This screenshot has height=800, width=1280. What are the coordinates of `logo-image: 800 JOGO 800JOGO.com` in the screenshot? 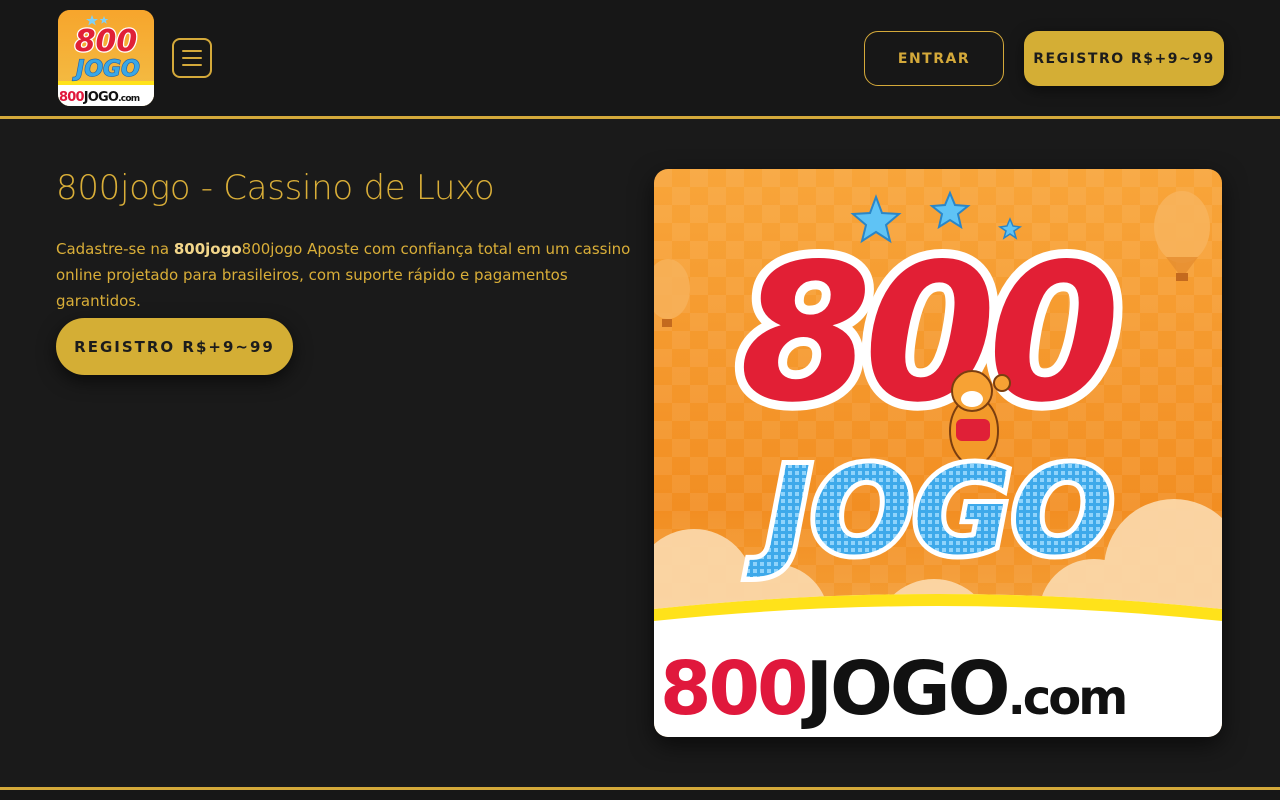 It's located at (106, 58).